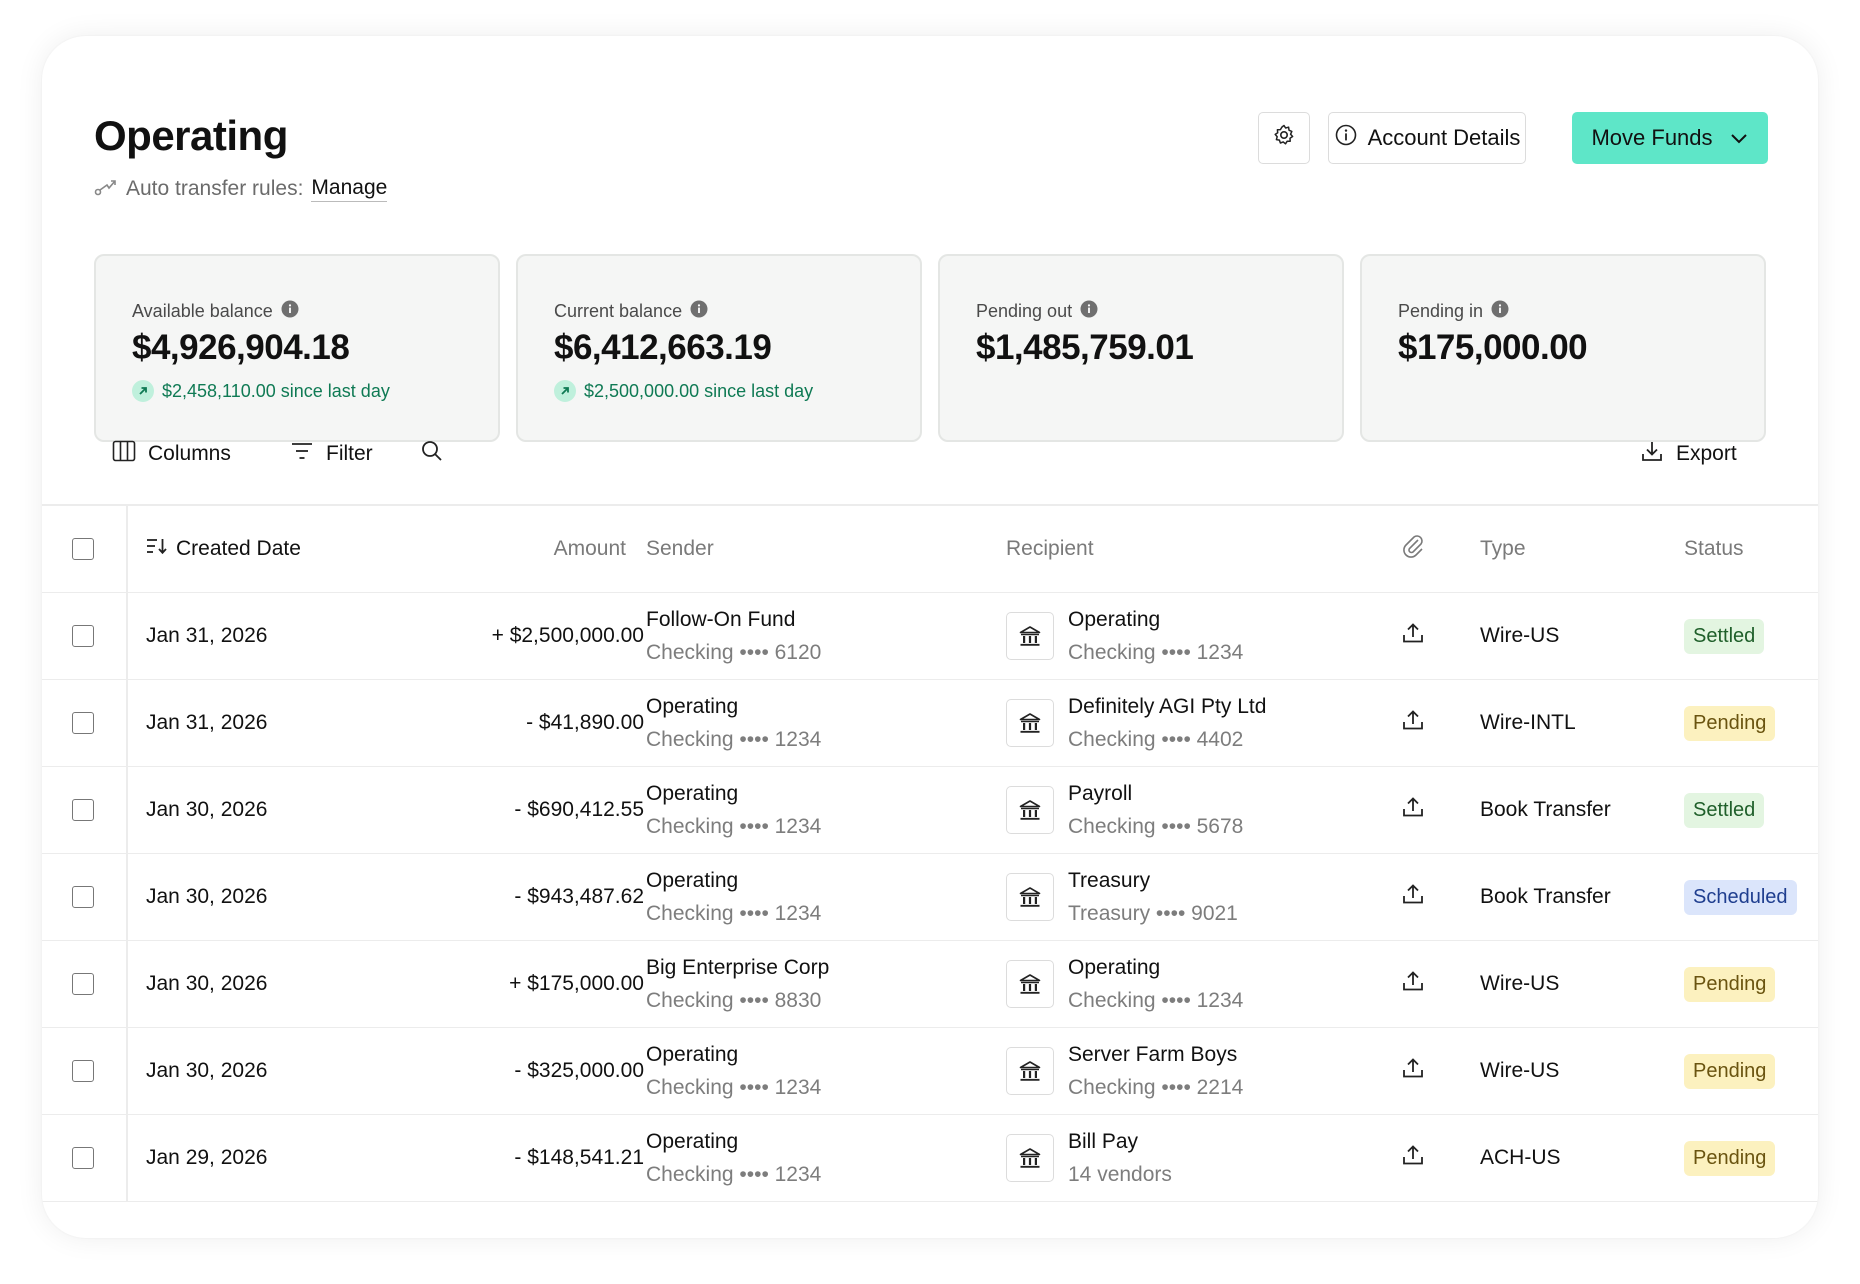 The height and width of the screenshot is (1284, 1860). What do you see at coordinates (1156, 739) in the screenshot?
I see `recipient-account: Checking •••• 4402` at bounding box center [1156, 739].